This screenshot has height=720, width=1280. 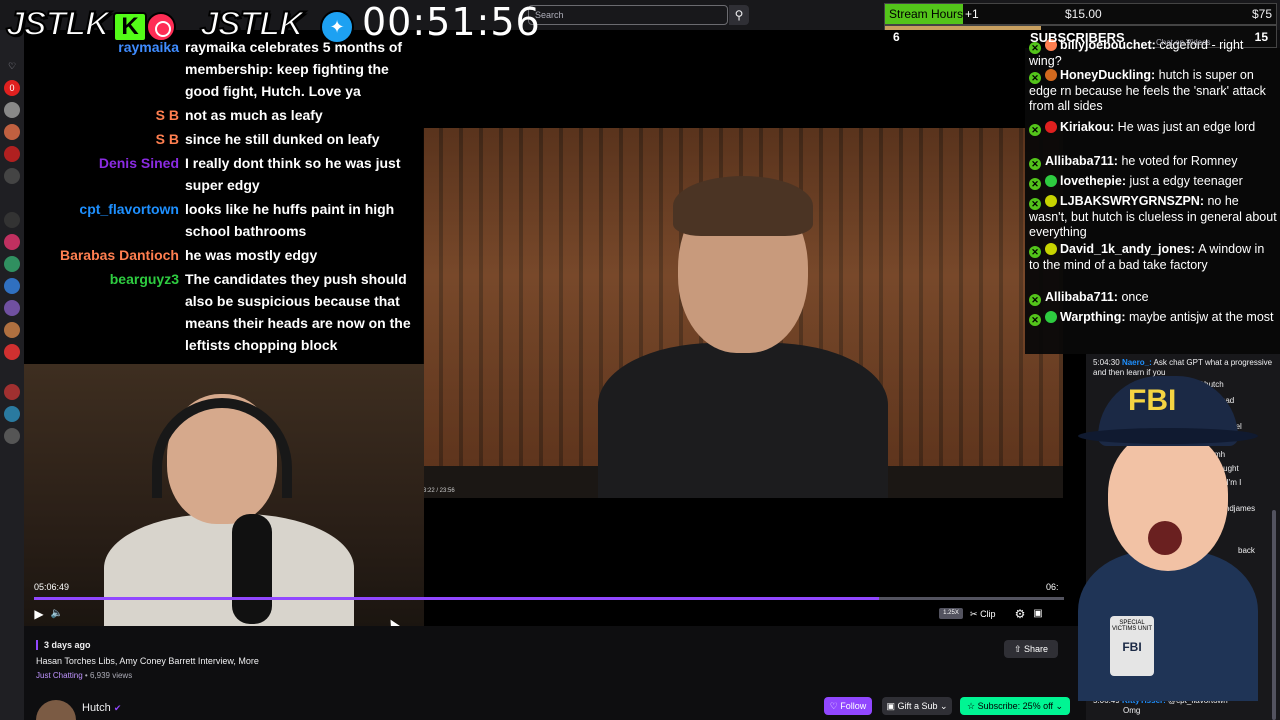 I want to click on guest-hair, so click(x=743, y=206).